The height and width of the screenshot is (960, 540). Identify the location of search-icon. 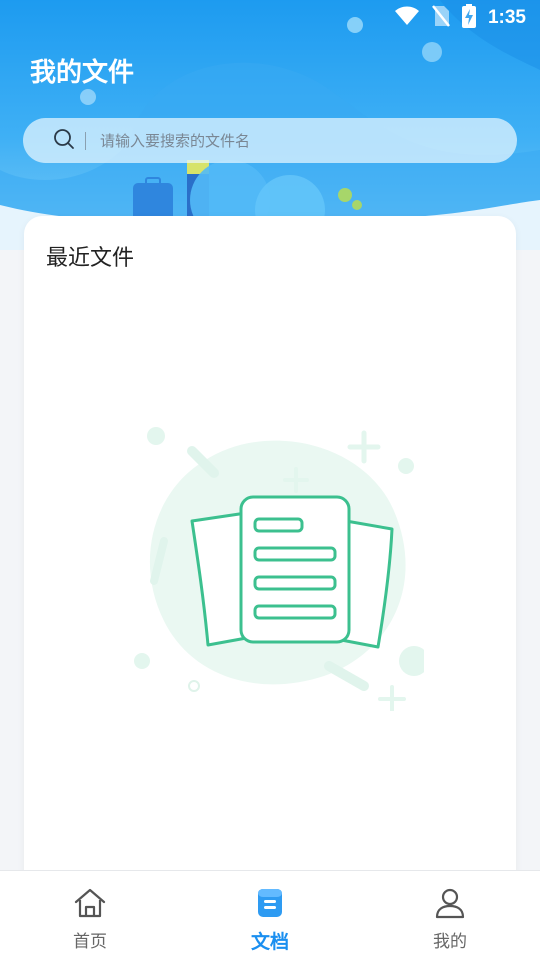
(64, 141).